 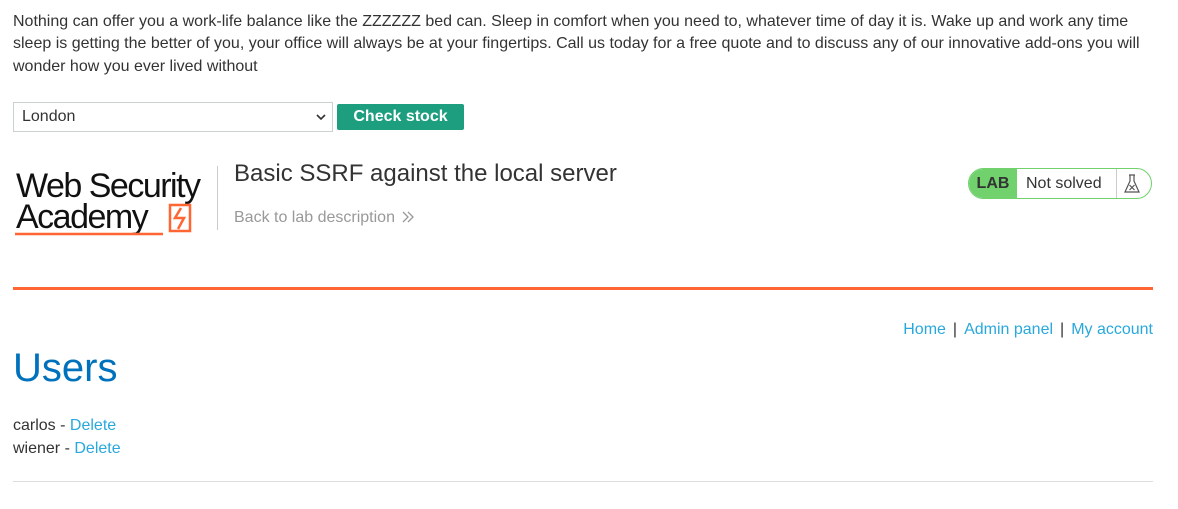 I want to click on lab-title: Basic SSRF against the local server, so click(x=425, y=173).